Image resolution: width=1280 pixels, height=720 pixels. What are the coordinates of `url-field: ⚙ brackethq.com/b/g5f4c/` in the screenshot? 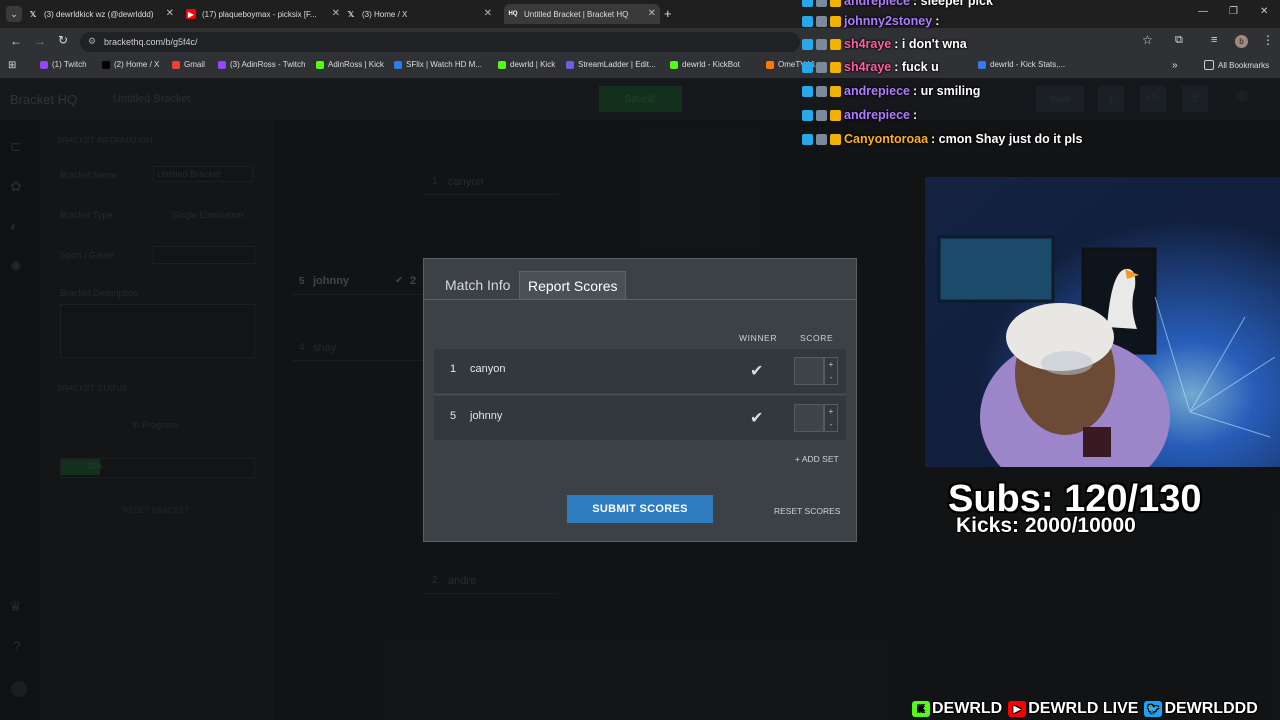 It's located at (440, 42).